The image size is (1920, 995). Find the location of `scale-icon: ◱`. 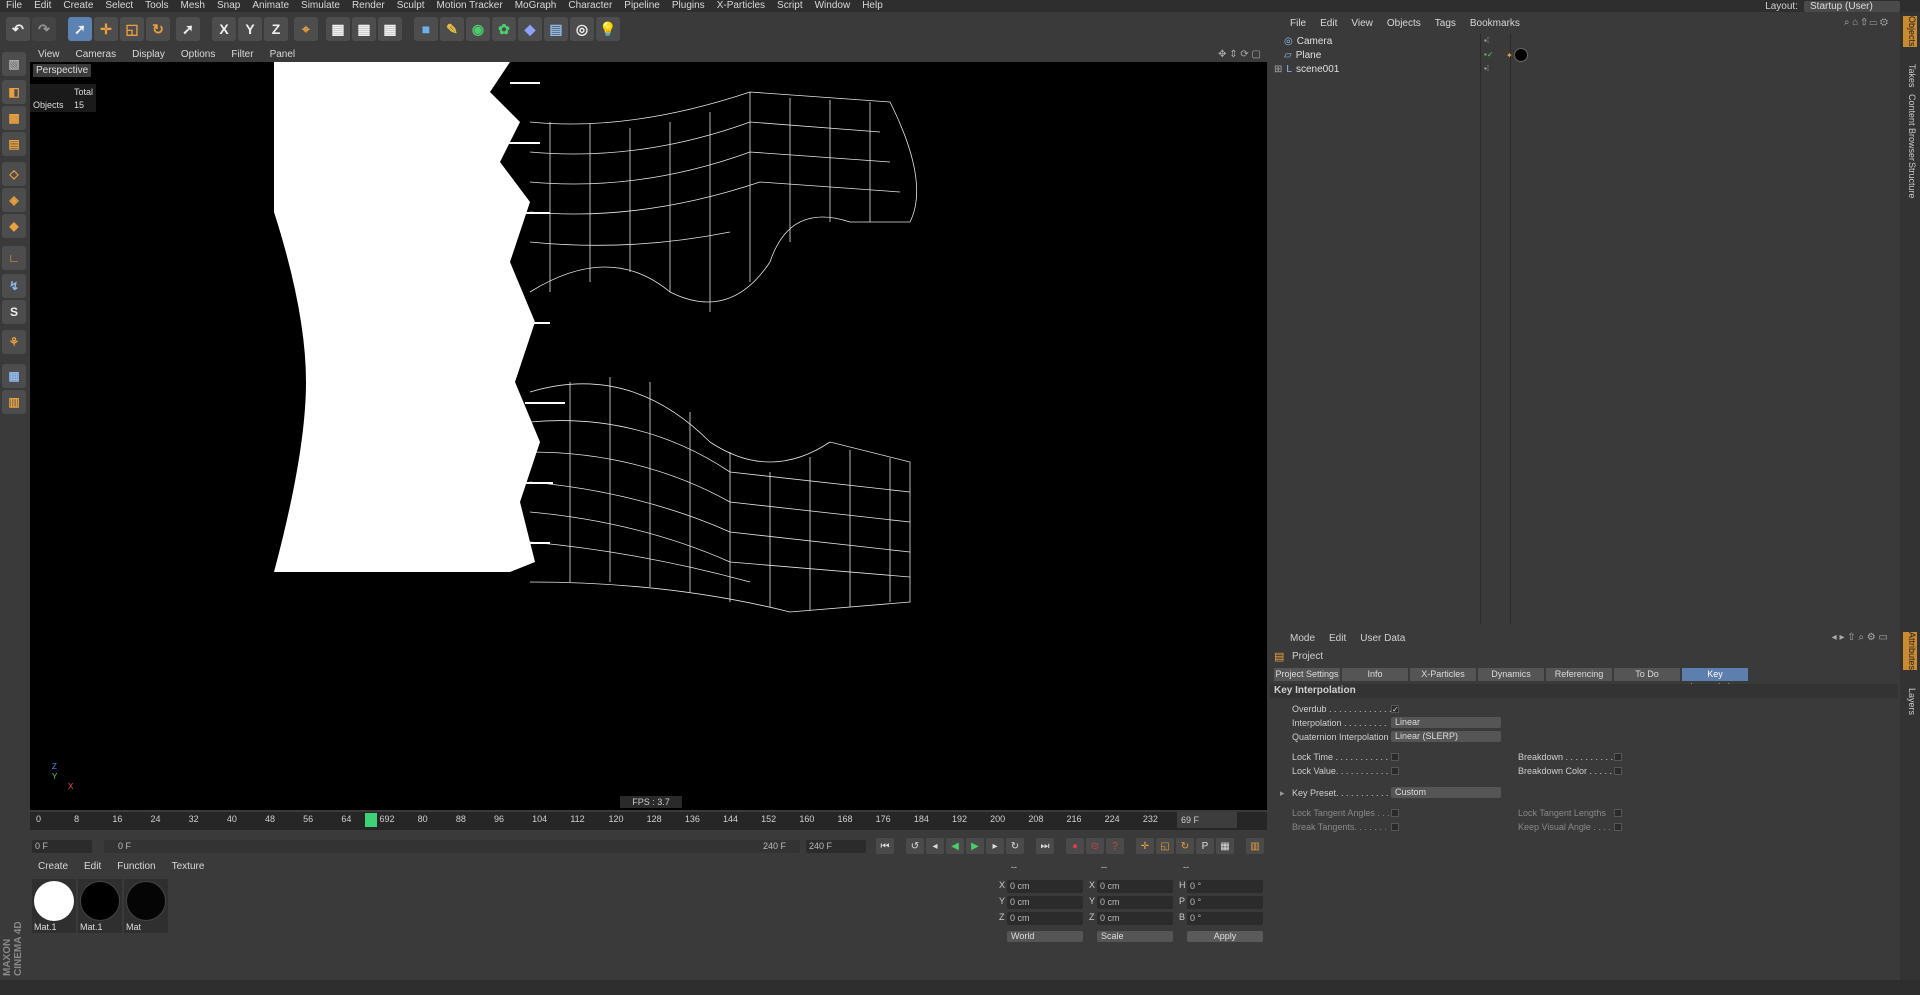

scale-icon: ◱ is located at coordinates (132, 29).